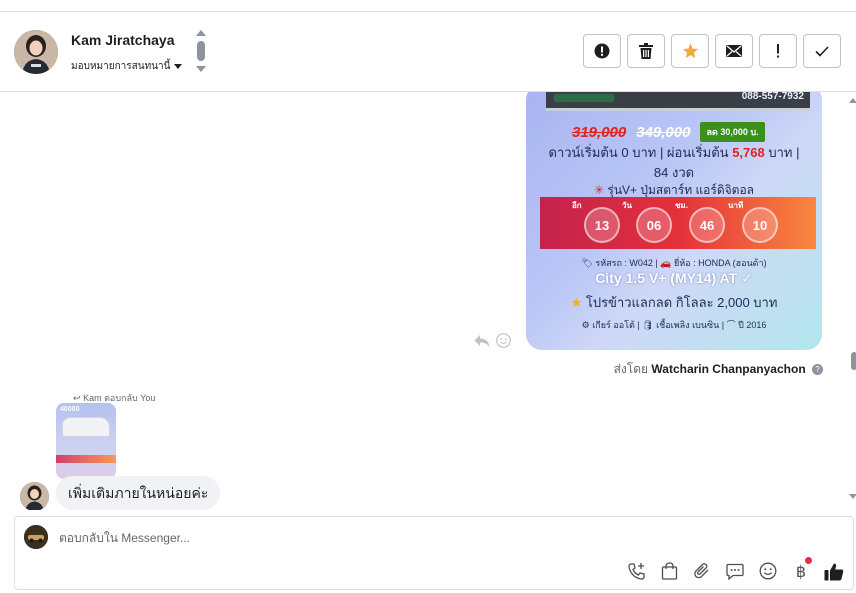 This screenshot has width=856, height=593. I want to click on scroll-down-icon, so click(852, 496).